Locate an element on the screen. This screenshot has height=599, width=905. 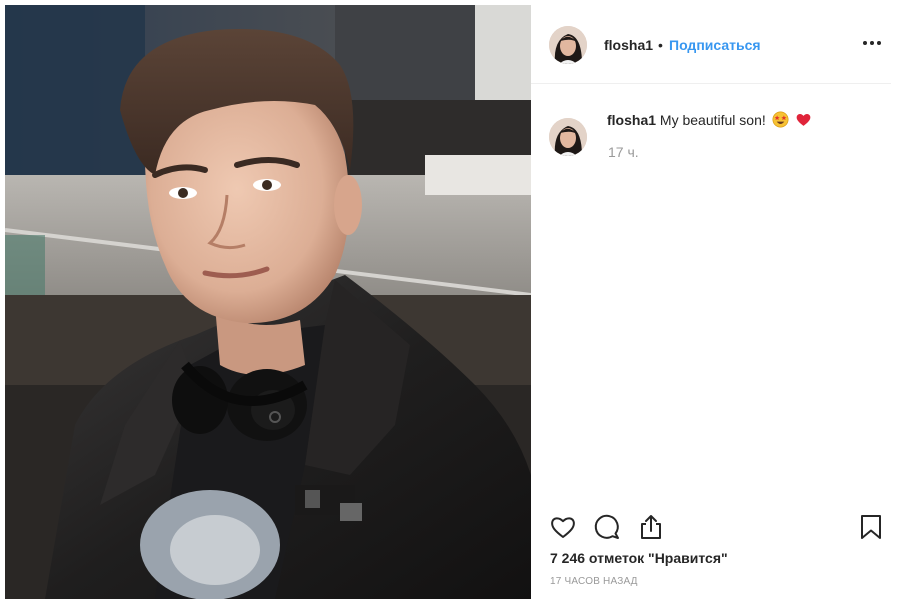
avatar is located at coordinates (568, 45).